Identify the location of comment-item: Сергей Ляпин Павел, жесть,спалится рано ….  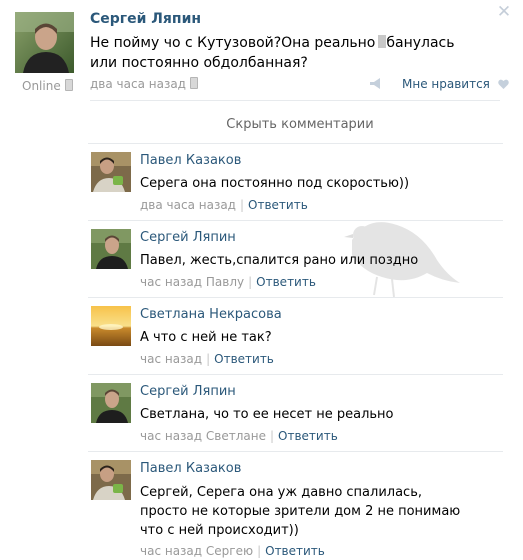
(295, 259).